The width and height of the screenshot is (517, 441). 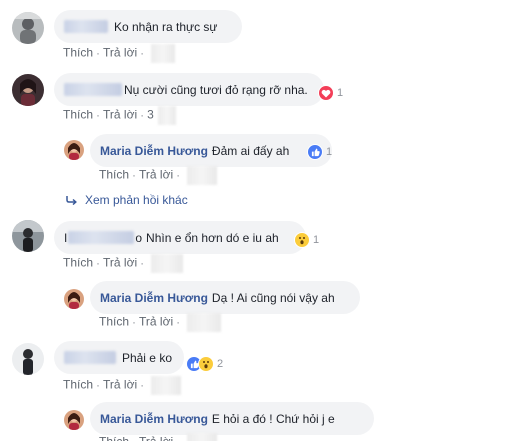 I want to click on comment-text: E hỏi a đó ! Chứ hỏi j e, so click(x=273, y=418).